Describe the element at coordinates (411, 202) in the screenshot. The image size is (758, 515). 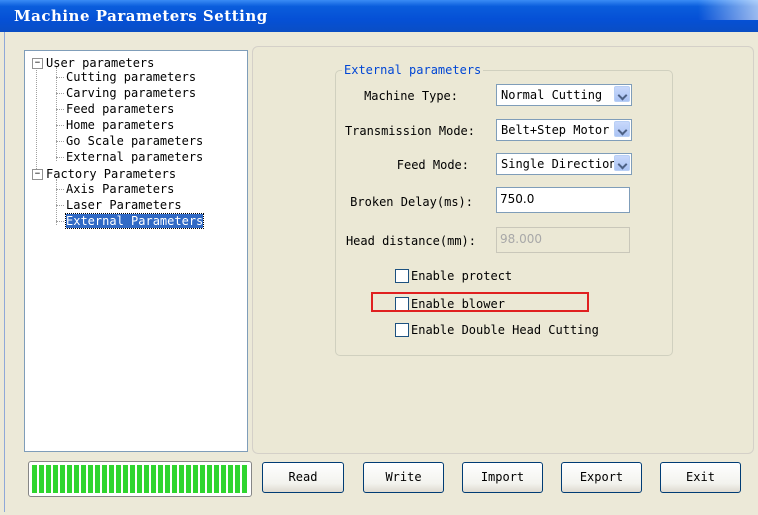
I see `broken-delay-label: Broken Delay(ms):` at that location.